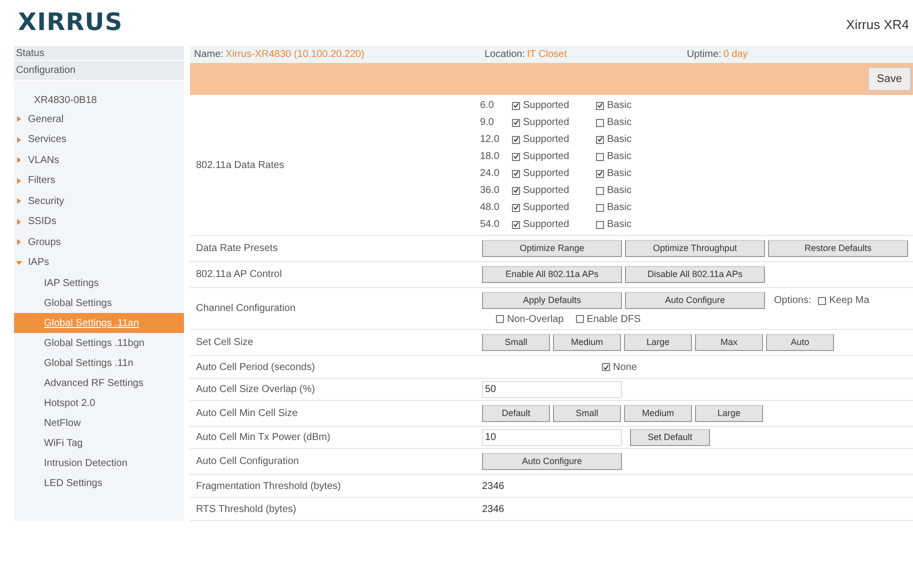 The width and height of the screenshot is (913, 580). I want to click on sidebar-item: Global Settings .11bgn, so click(99, 343).